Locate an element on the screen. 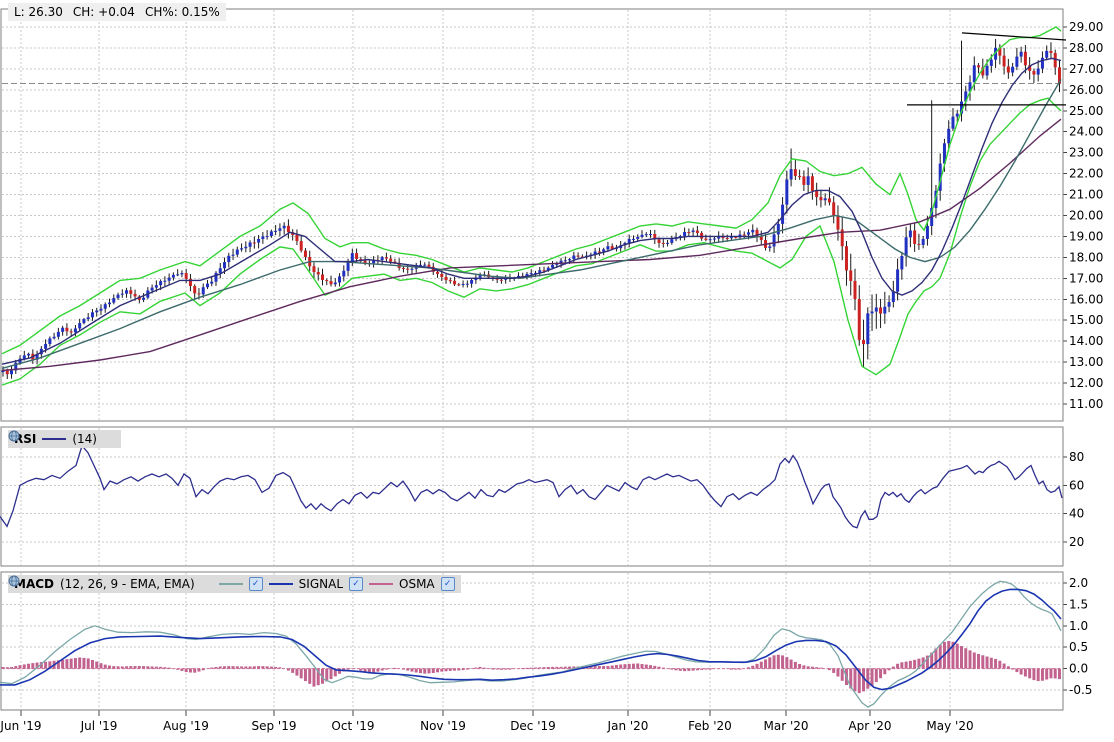 The image size is (1114, 742). svg-text: 1.0 is located at coordinates (1078, 626).